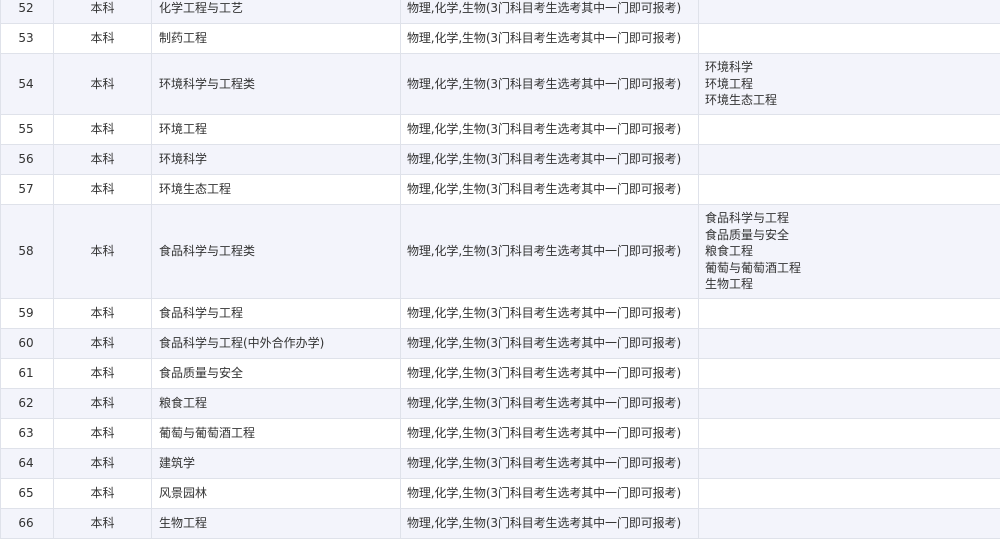 The height and width of the screenshot is (553, 1000). I want to click on table-row: 61 本科 食品质量与安全 物理,化学,生物(3门科目考生选考其中一门即可报考), so click(500, 373).